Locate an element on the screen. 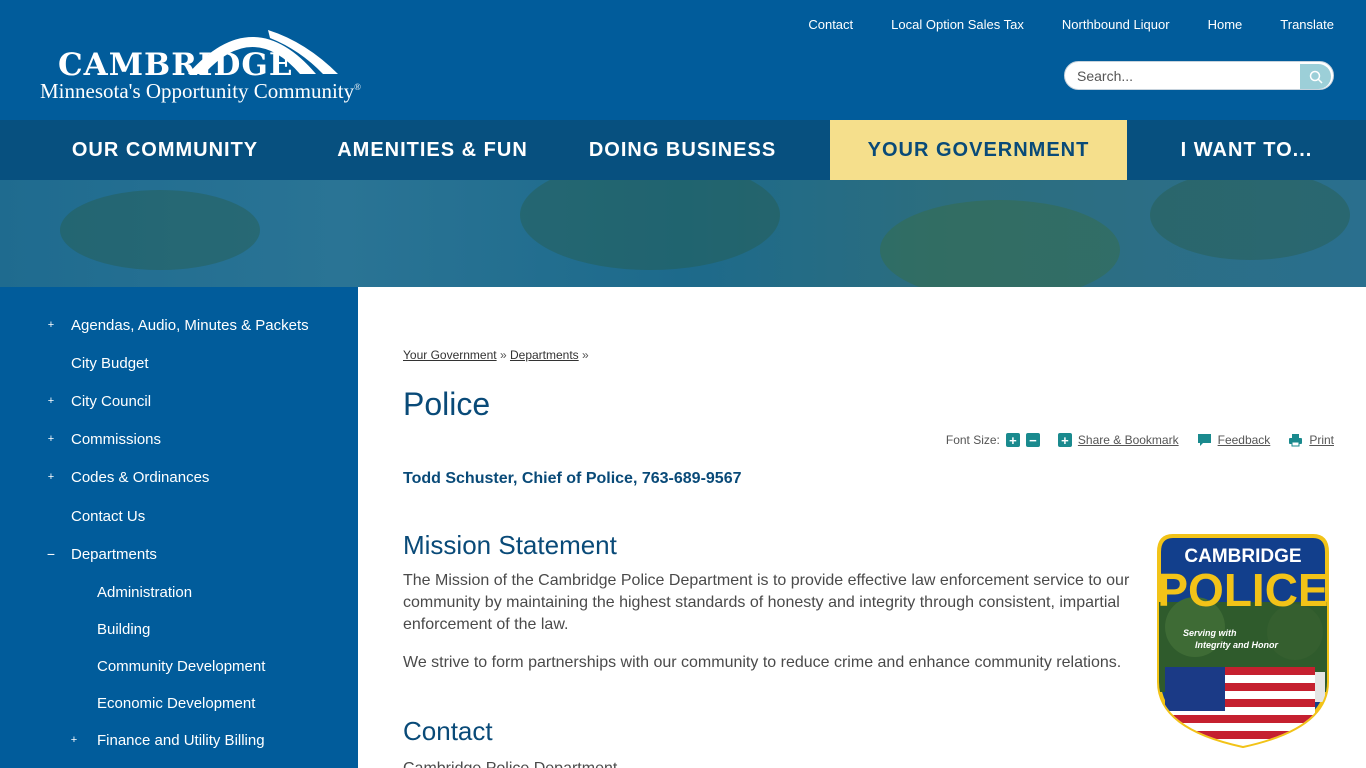 The image size is (1366, 768). search-box is located at coordinates (1199, 75).